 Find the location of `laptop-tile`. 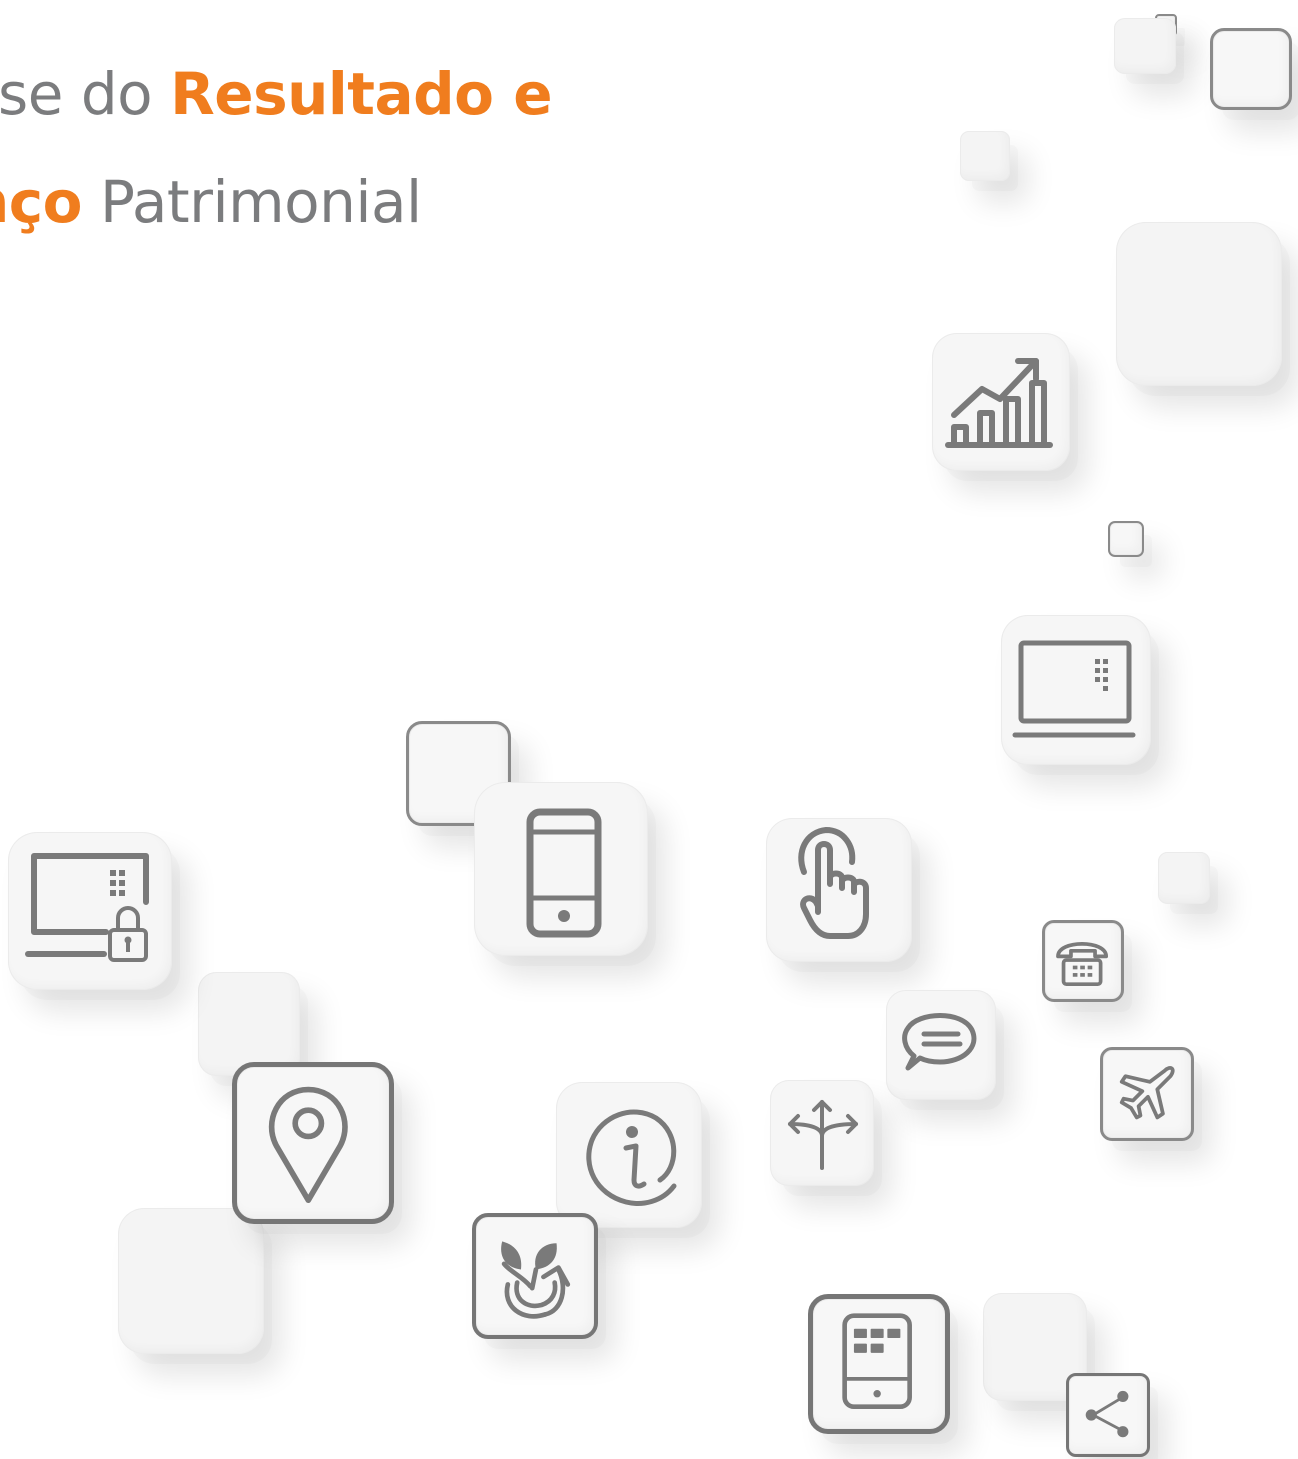

laptop-tile is located at coordinates (1076, 690).